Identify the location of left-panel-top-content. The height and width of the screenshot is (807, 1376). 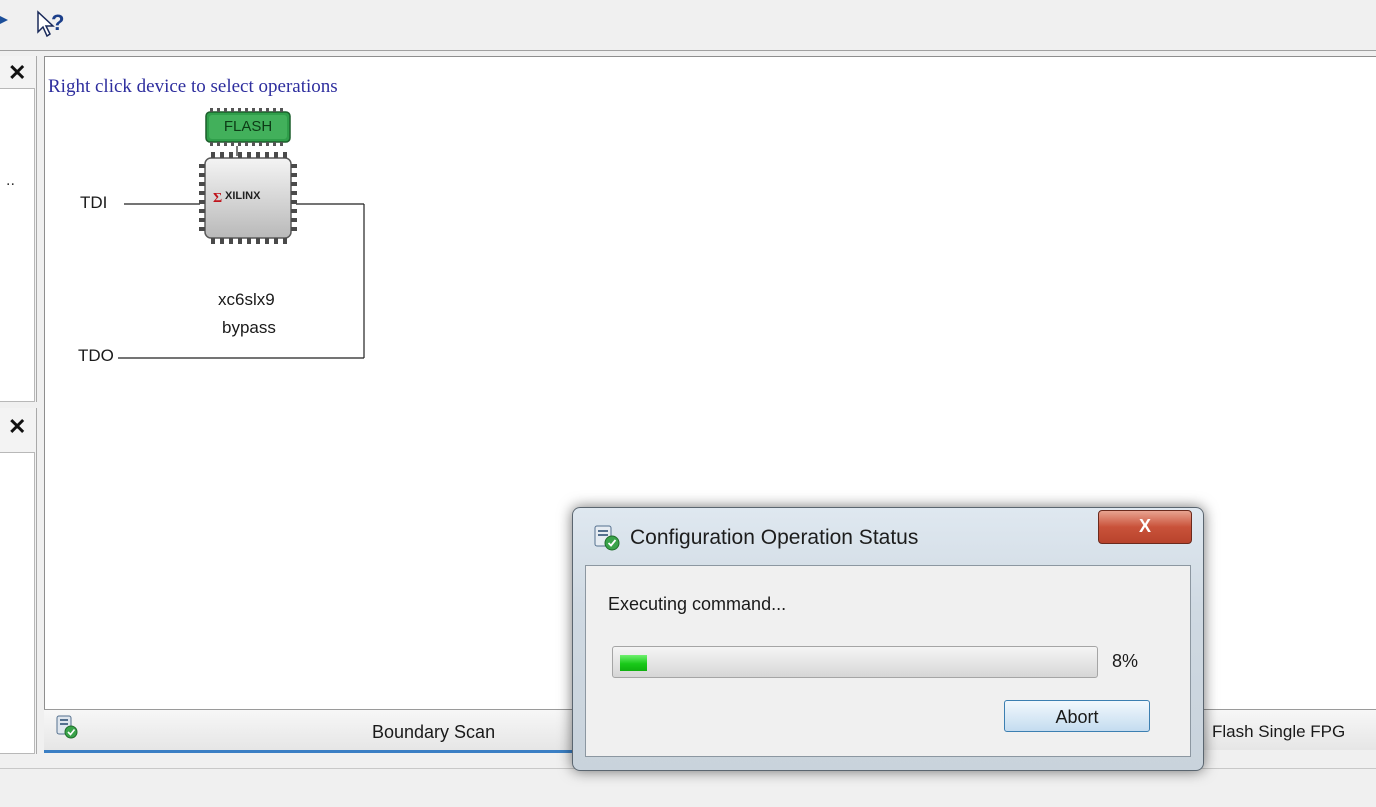
(17, 245).